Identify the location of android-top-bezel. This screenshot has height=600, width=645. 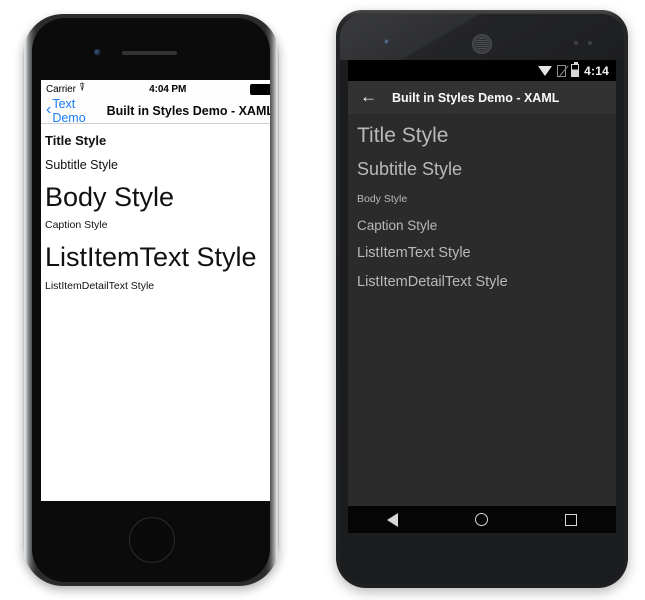
(482, 37).